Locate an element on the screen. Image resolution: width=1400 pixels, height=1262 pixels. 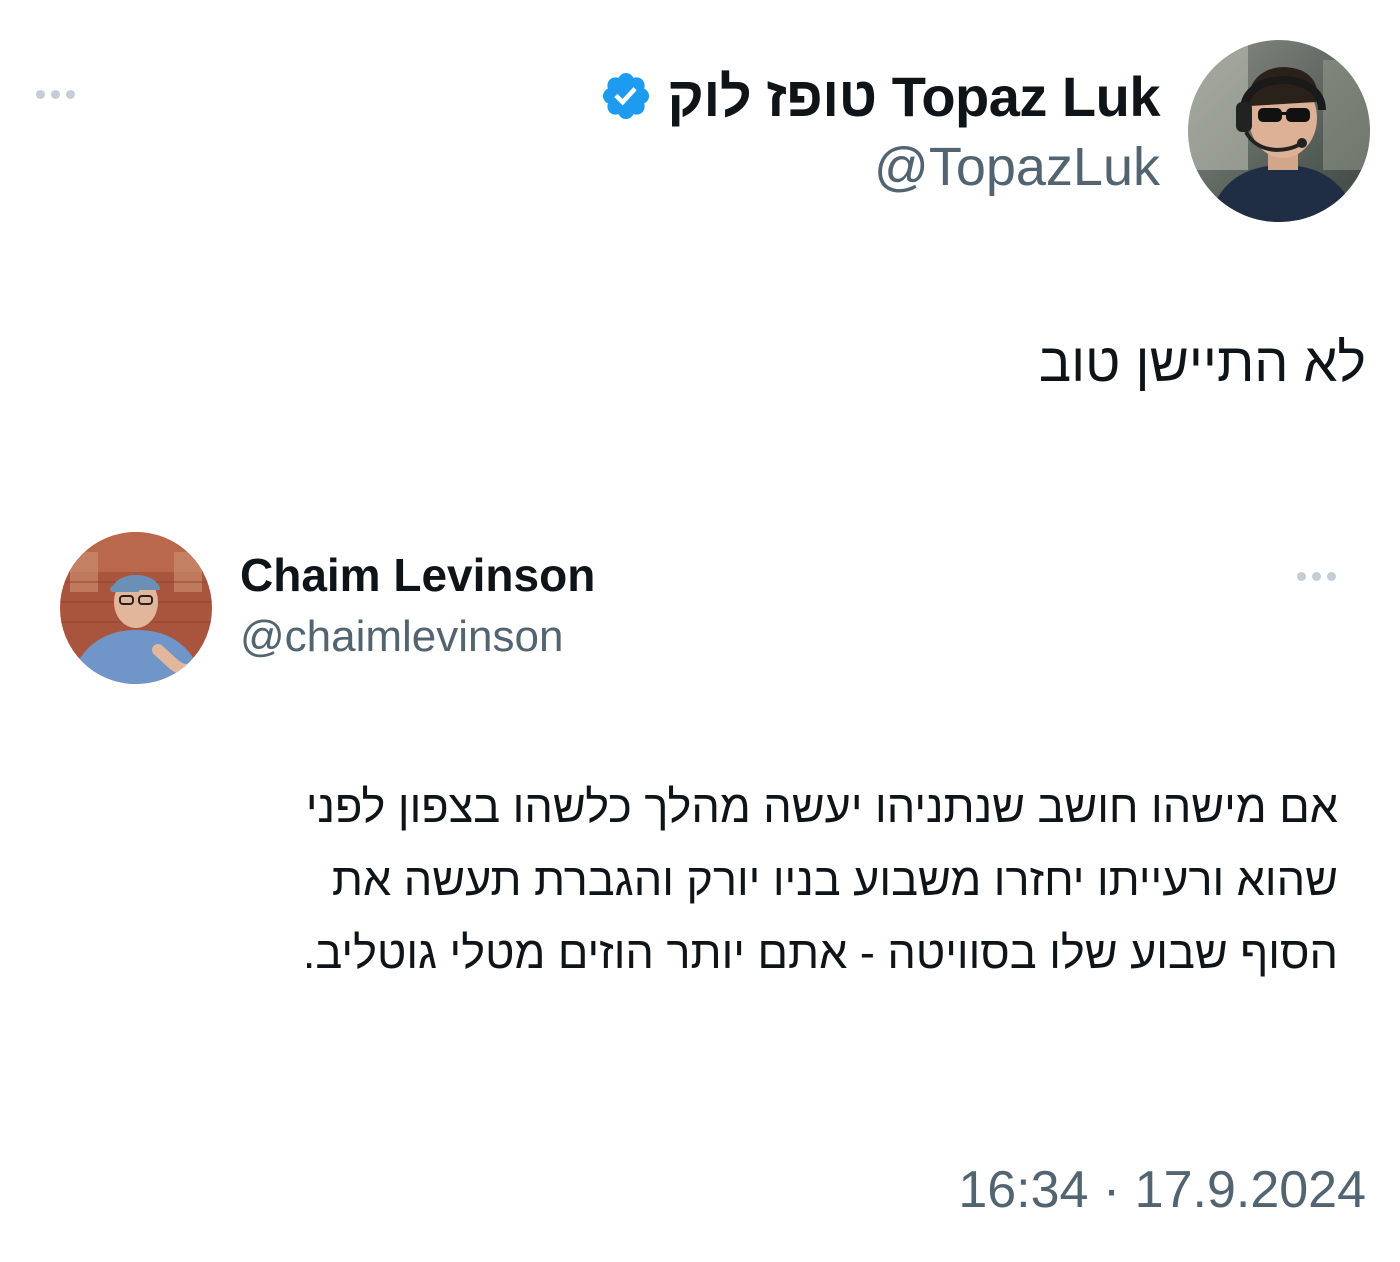
quoted-avatar is located at coordinates (136, 608).